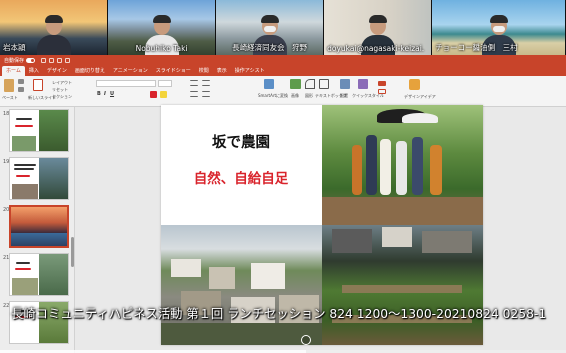 The width and height of the screenshot is (566, 353). What do you see at coordinates (60, 90) in the screenshot?
I see `reset-label: リセット` at bounding box center [60, 90].